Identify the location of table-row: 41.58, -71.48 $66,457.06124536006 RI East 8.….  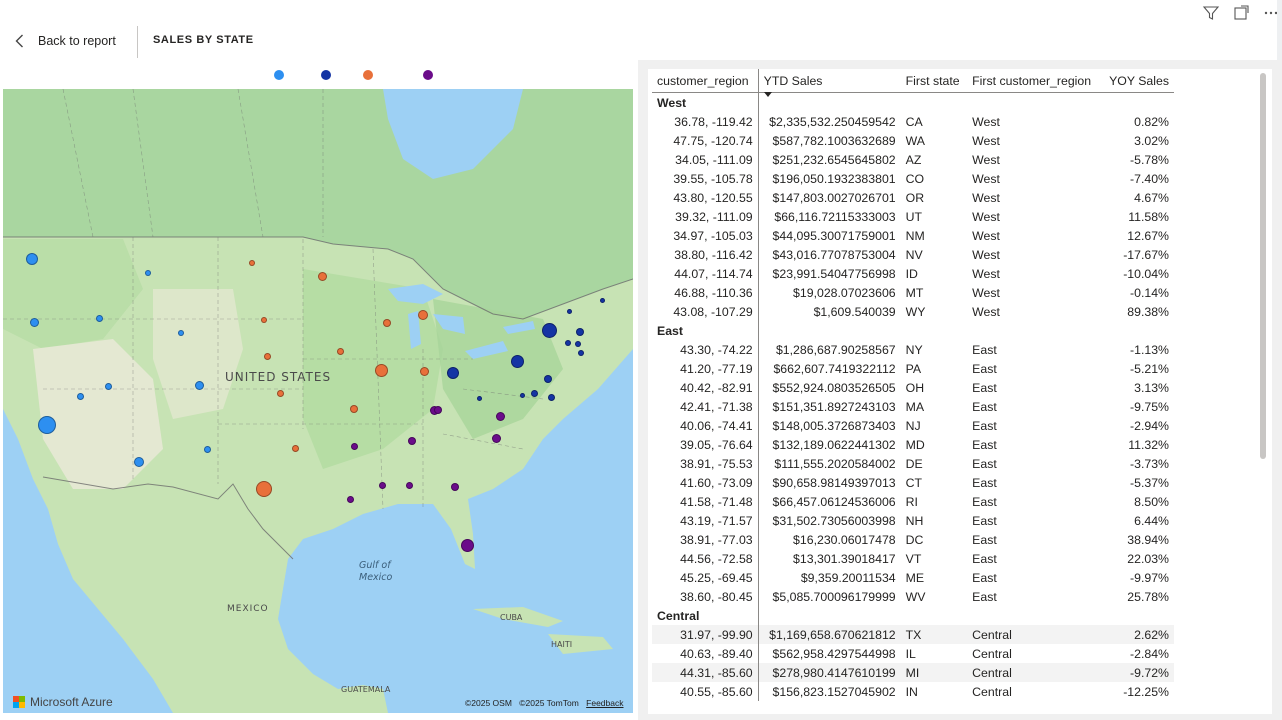
(913, 501).